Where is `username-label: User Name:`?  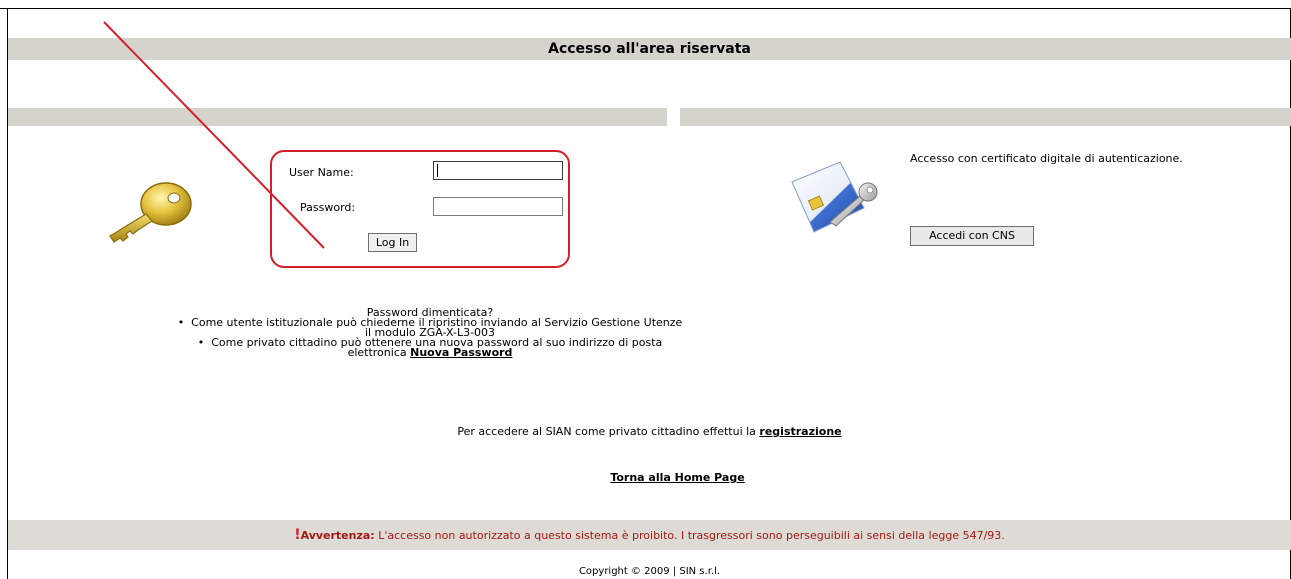 username-label: User Name: is located at coordinates (321, 172).